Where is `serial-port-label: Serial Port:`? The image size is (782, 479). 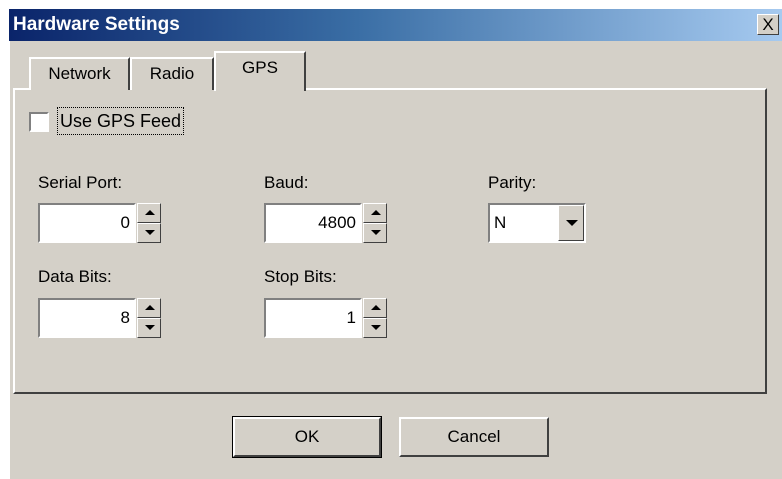 serial-port-label: Serial Port: is located at coordinates (80, 182).